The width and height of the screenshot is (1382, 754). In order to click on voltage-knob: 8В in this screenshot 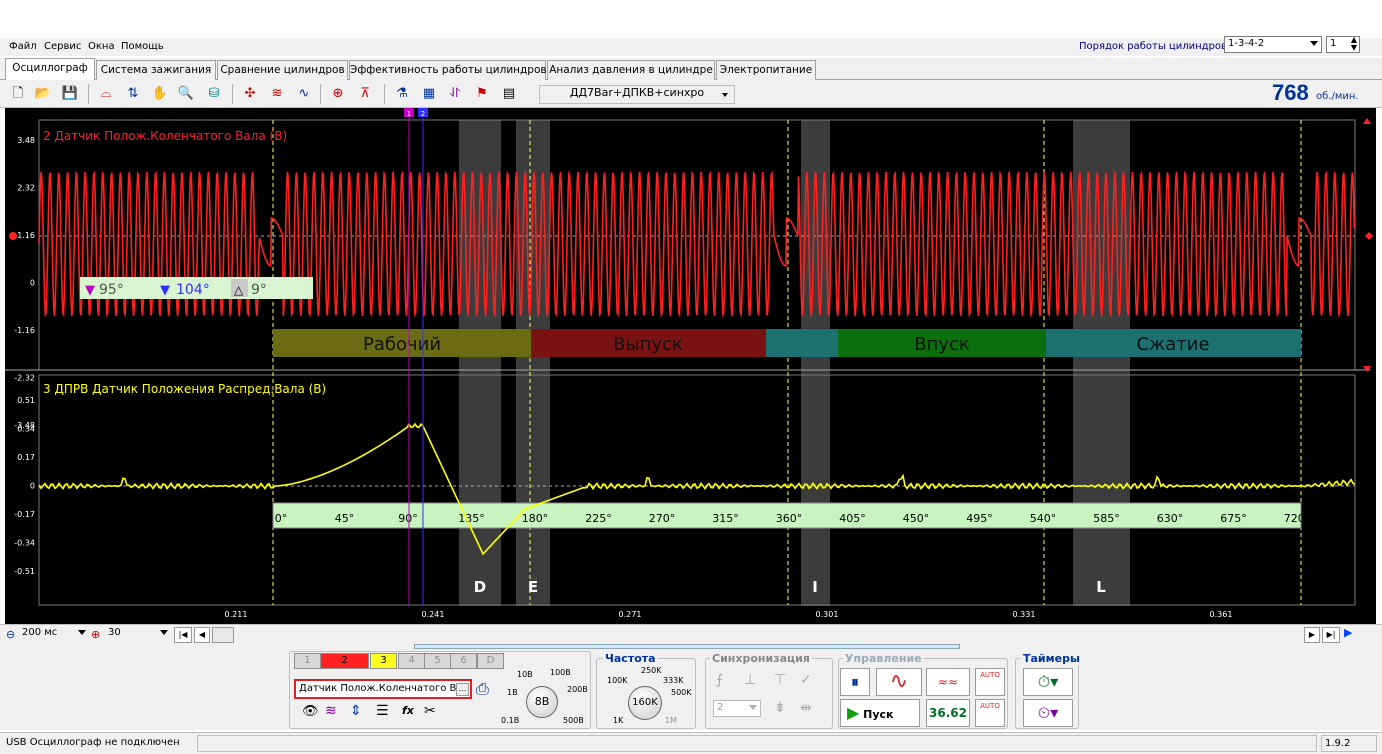, I will do `click(542, 702)`.